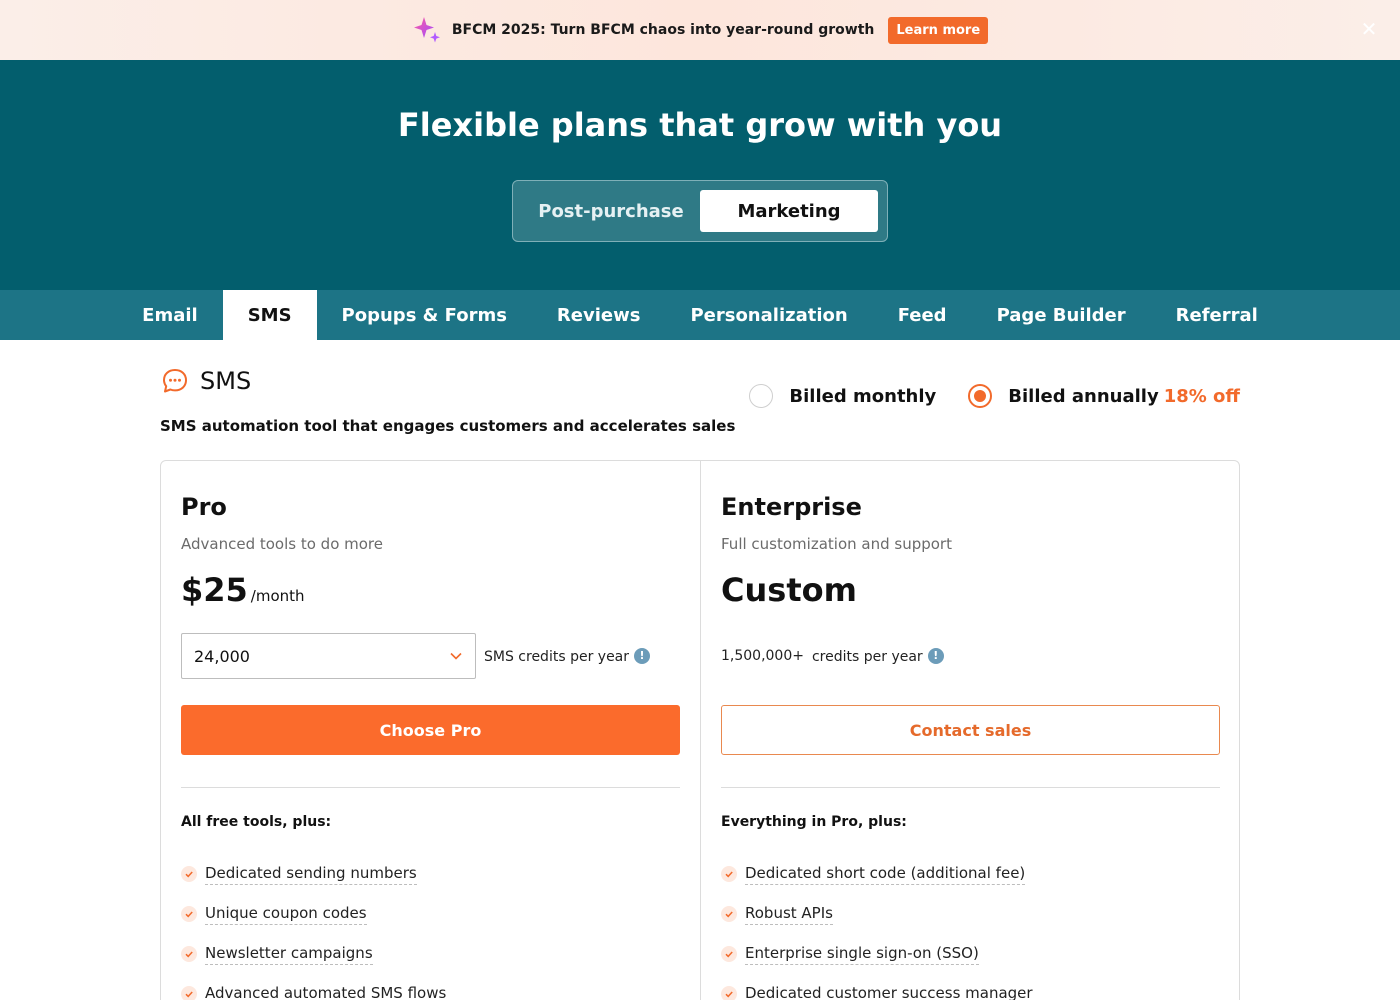  What do you see at coordinates (256, 822) in the screenshot?
I see `features-heading: All free tools, plus:` at bounding box center [256, 822].